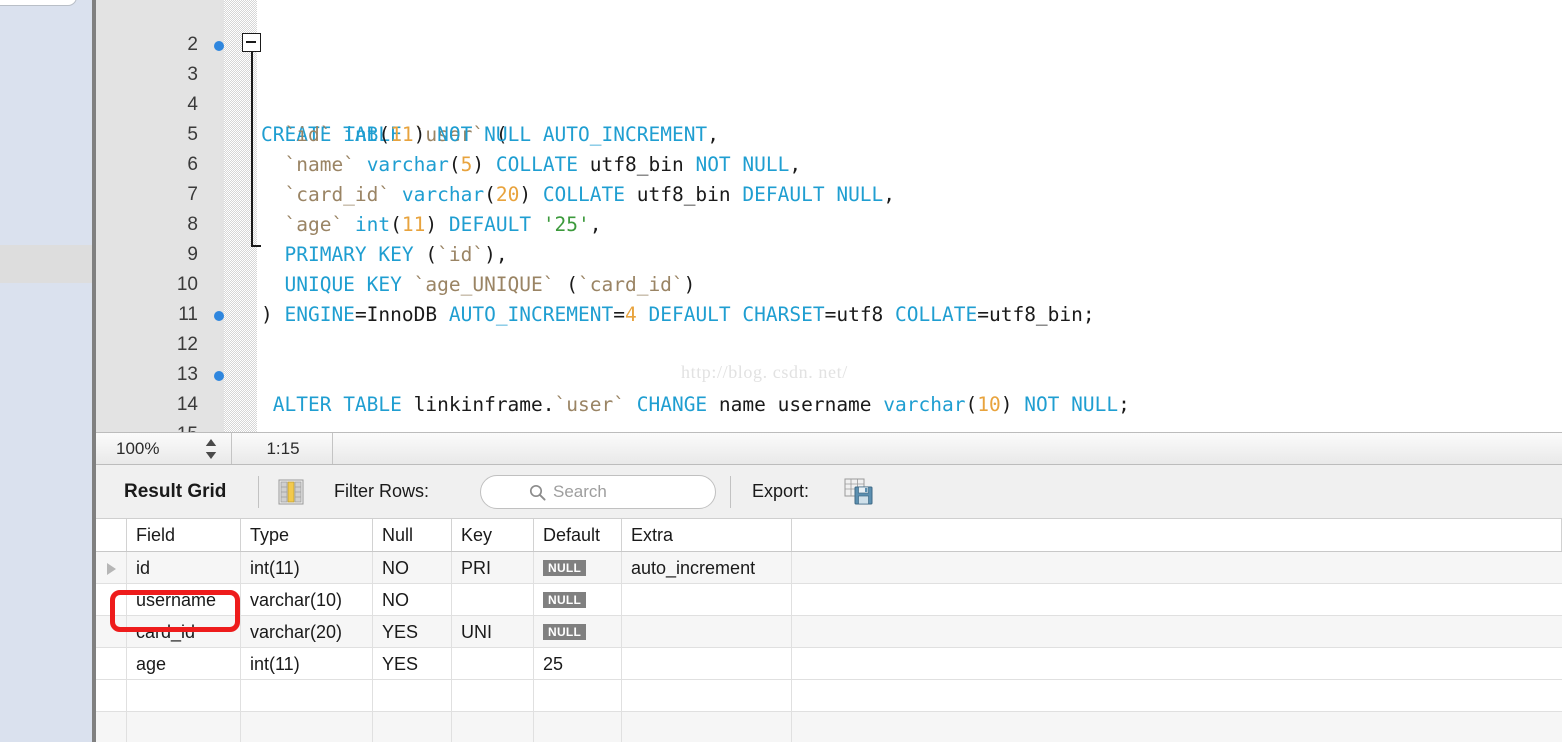 This screenshot has width=1562, height=742. What do you see at coordinates (829, 411) in the screenshot?
I see `code-line: 15` at bounding box center [829, 411].